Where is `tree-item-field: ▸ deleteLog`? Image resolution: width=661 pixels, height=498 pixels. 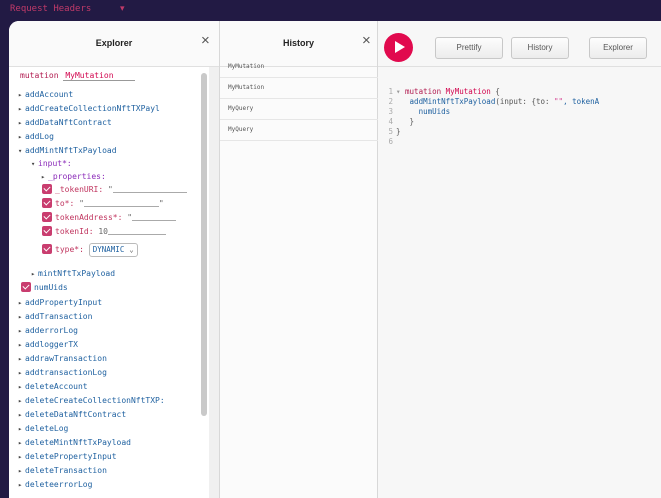 tree-item-field: ▸ deleteLog is located at coordinates (43, 428).